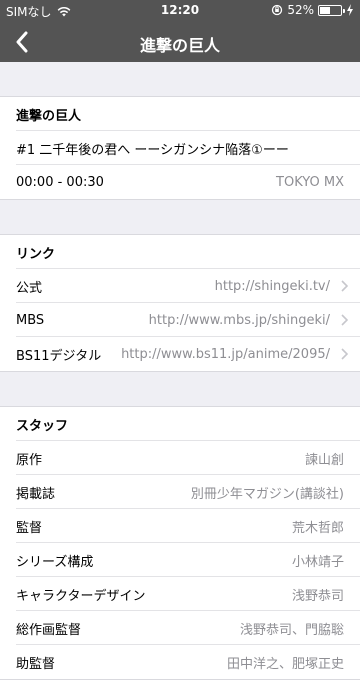 The image size is (360, 680). I want to click on staff-name: 浅野恭司、門脇聡, so click(291, 630).